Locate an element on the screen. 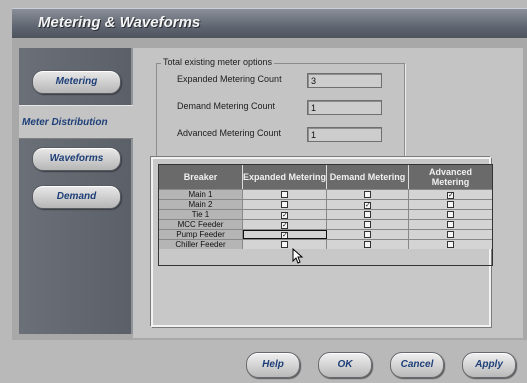 The width and height of the screenshot is (527, 383). table-row: Tie 1 ✓ is located at coordinates (325, 214).